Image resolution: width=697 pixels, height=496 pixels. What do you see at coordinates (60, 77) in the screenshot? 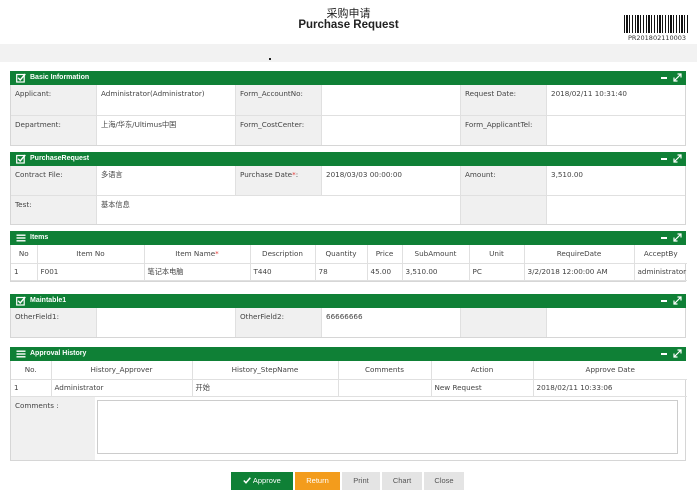
I see `panel-title: Basic Information` at bounding box center [60, 77].